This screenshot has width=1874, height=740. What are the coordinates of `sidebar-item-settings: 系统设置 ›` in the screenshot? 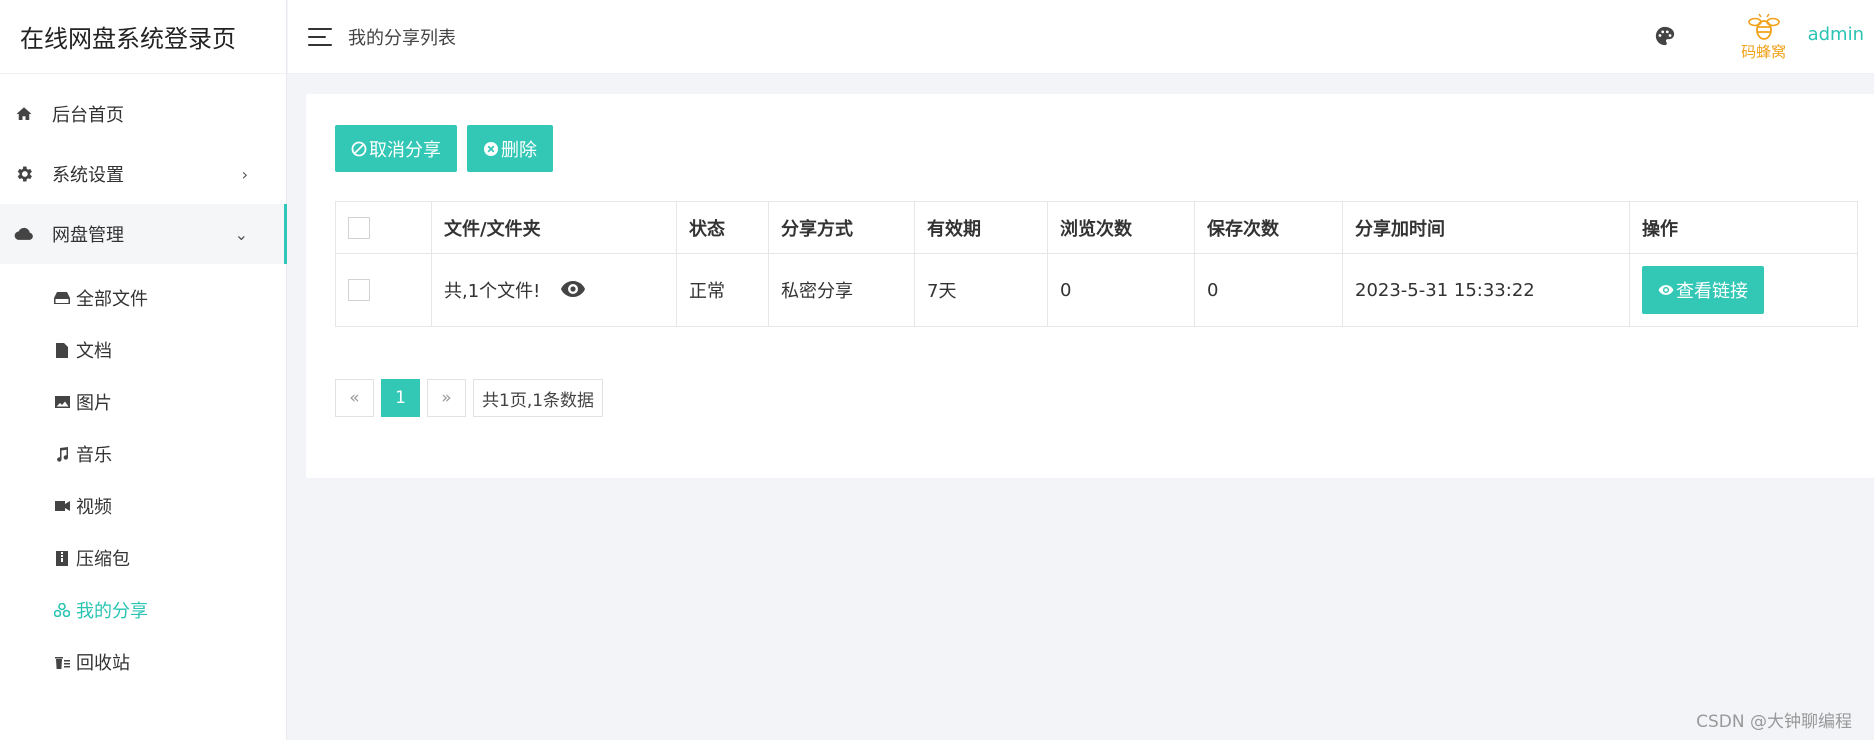 It's located at (143, 174).